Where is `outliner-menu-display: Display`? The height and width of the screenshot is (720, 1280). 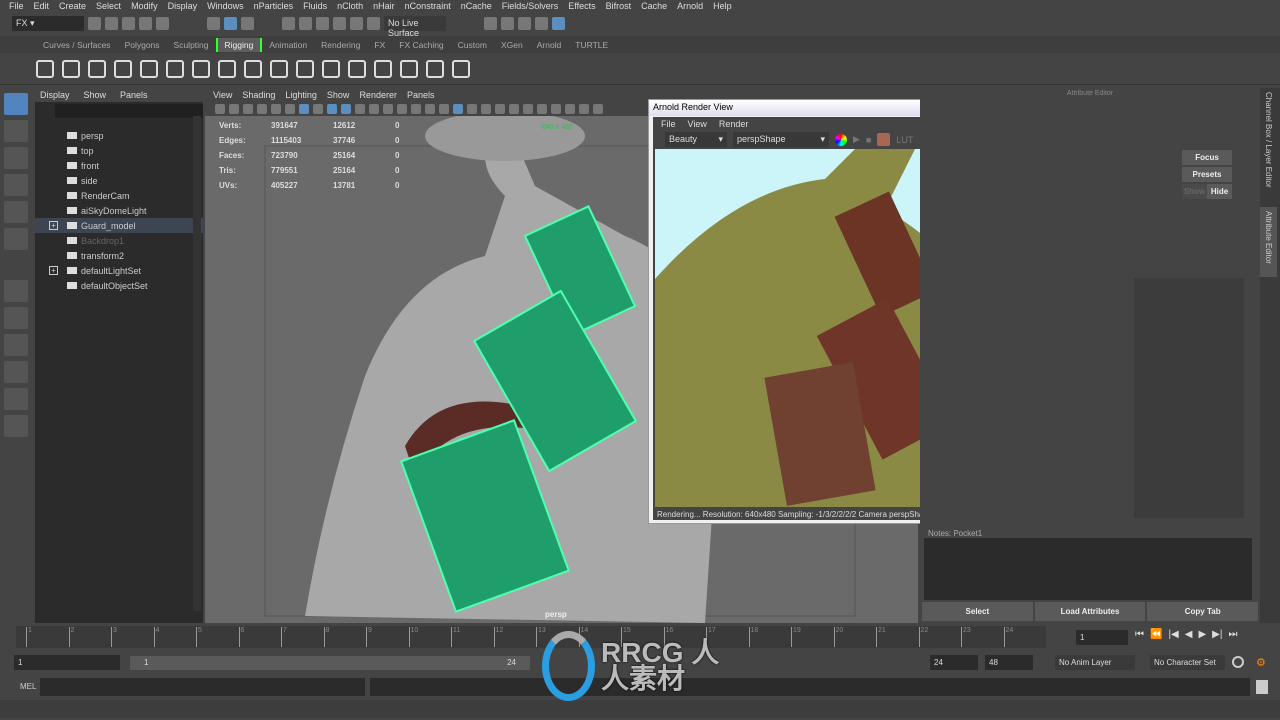 outliner-menu-display: Display is located at coordinates (55, 95).